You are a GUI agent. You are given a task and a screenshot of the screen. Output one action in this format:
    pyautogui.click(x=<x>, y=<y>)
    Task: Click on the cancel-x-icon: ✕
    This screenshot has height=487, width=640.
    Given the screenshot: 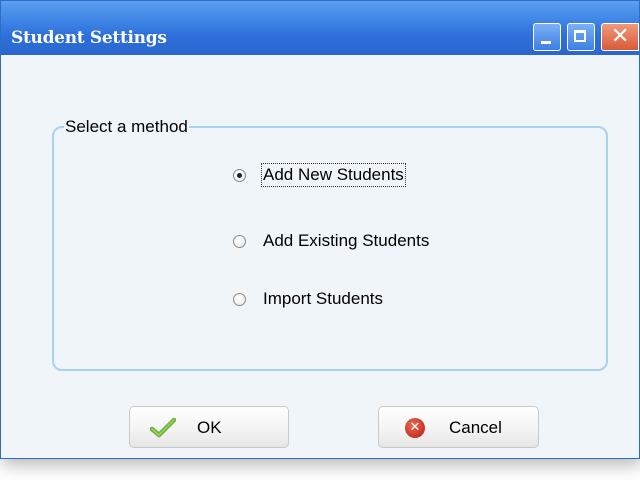 What is the action you would take?
    pyautogui.click(x=415, y=428)
    